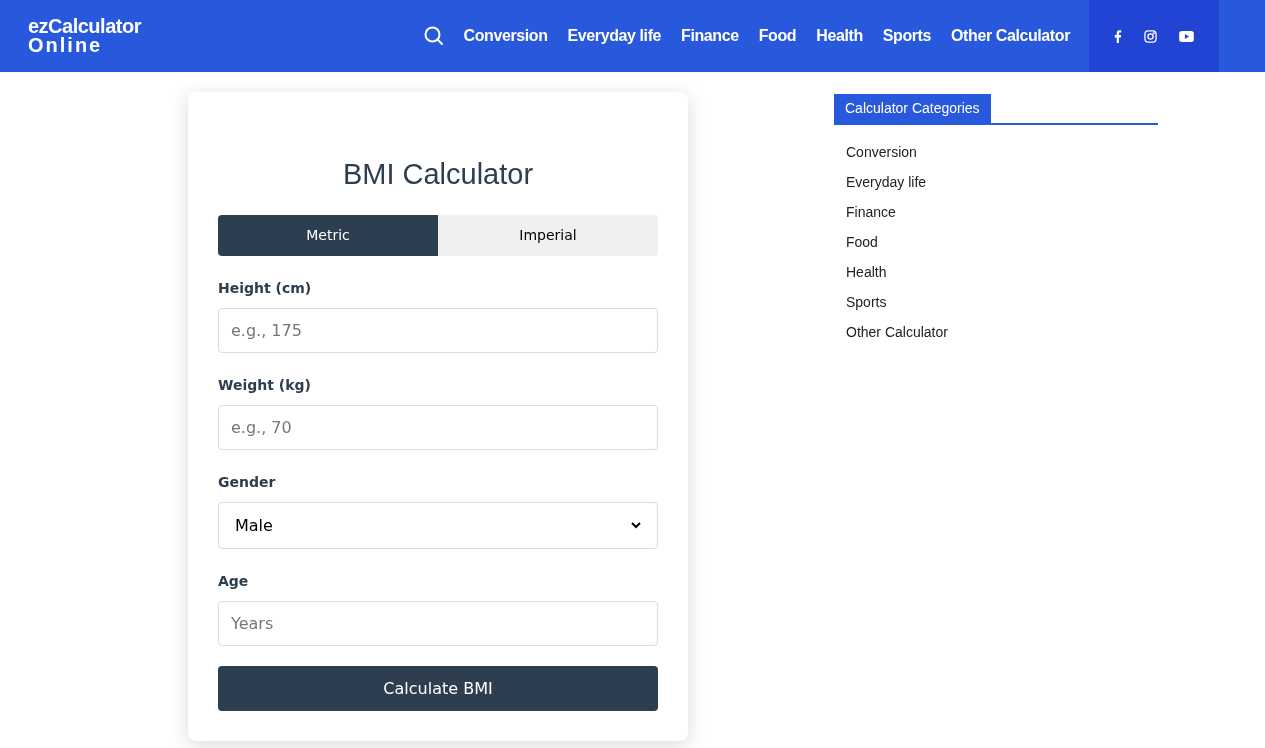  Describe the element at coordinates (438, 623) in the screenshot. I see `input-field: Years` at that location.